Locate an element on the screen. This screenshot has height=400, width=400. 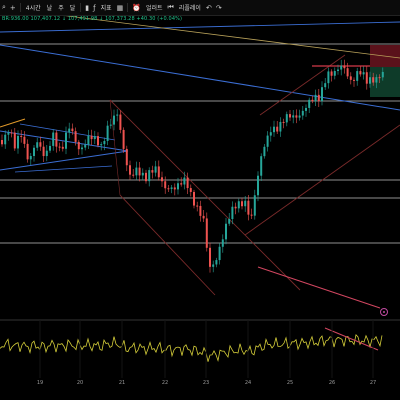
range-day-button: 날 is located at coordinates (50, 7).